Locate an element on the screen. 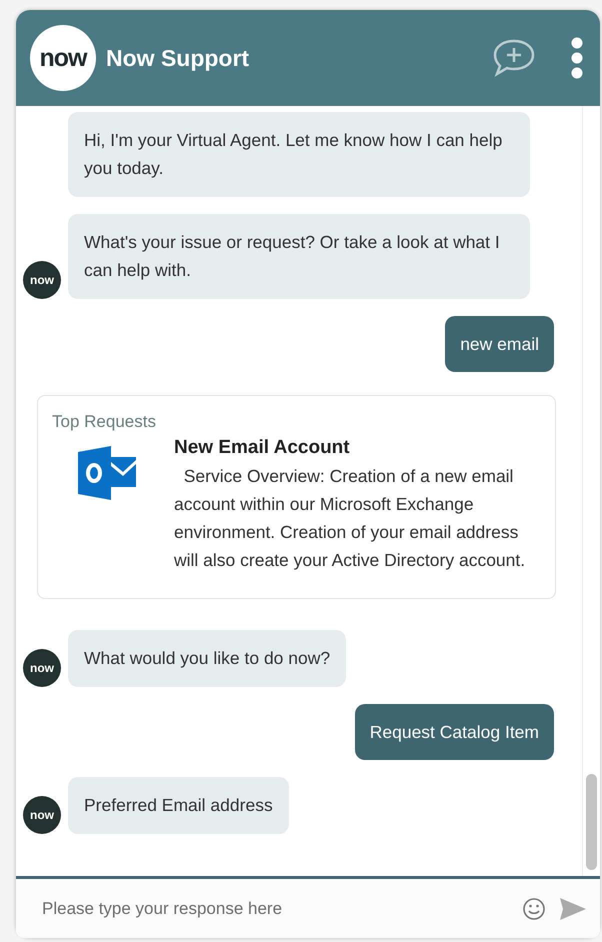 The height and width of the screenshot is (942, 602). agent-message: What's your issue or request? Or take a look at what I can help with. is located at coordinates (299, 256).